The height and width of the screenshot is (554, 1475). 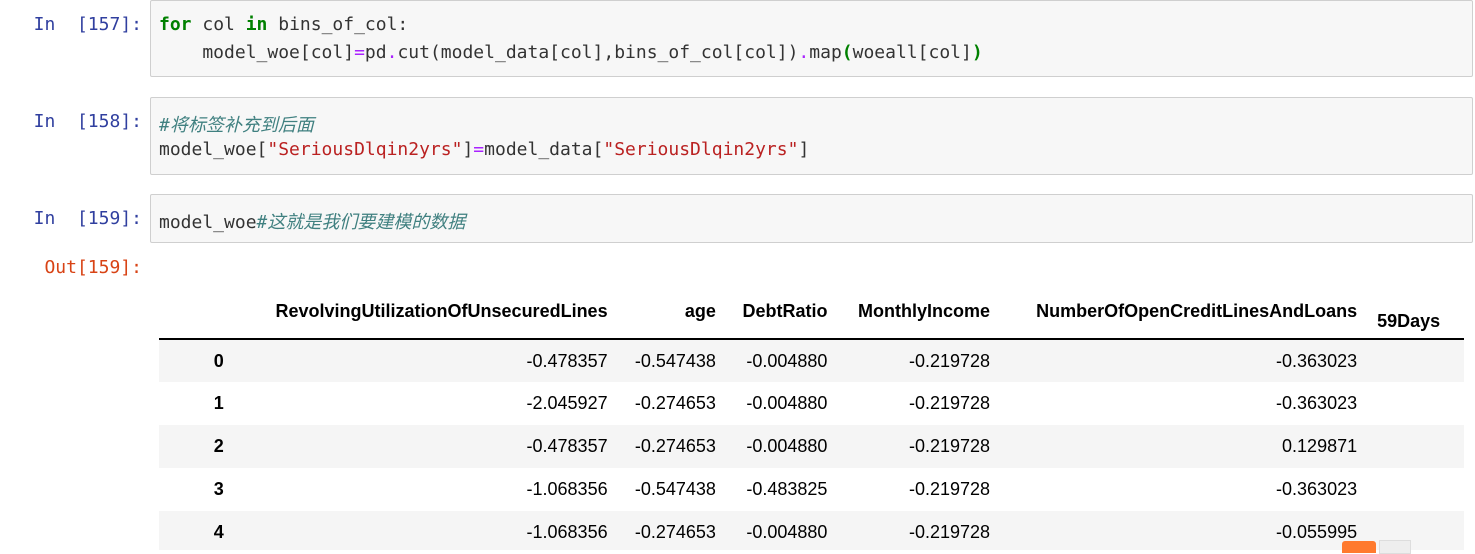 I want to click on code-token: ), so click(x=977, y=52).